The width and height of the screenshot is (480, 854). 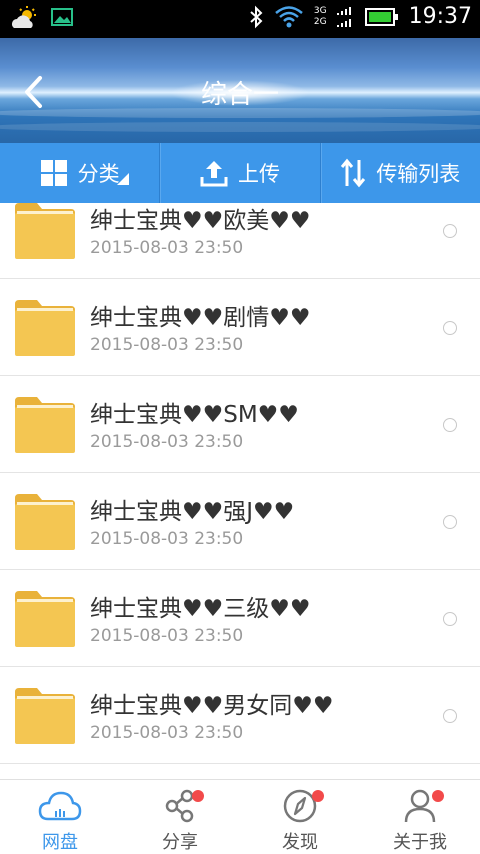 I want to click on net-bottom-label: 2G, so click(x=320, y=21).